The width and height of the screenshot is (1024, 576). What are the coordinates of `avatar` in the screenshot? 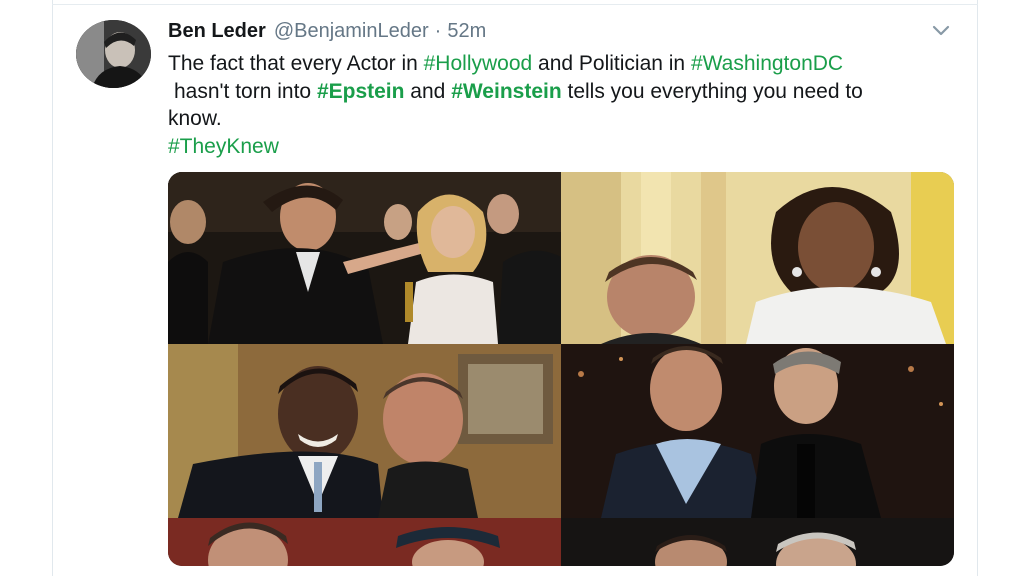 It's located at (113, 54).